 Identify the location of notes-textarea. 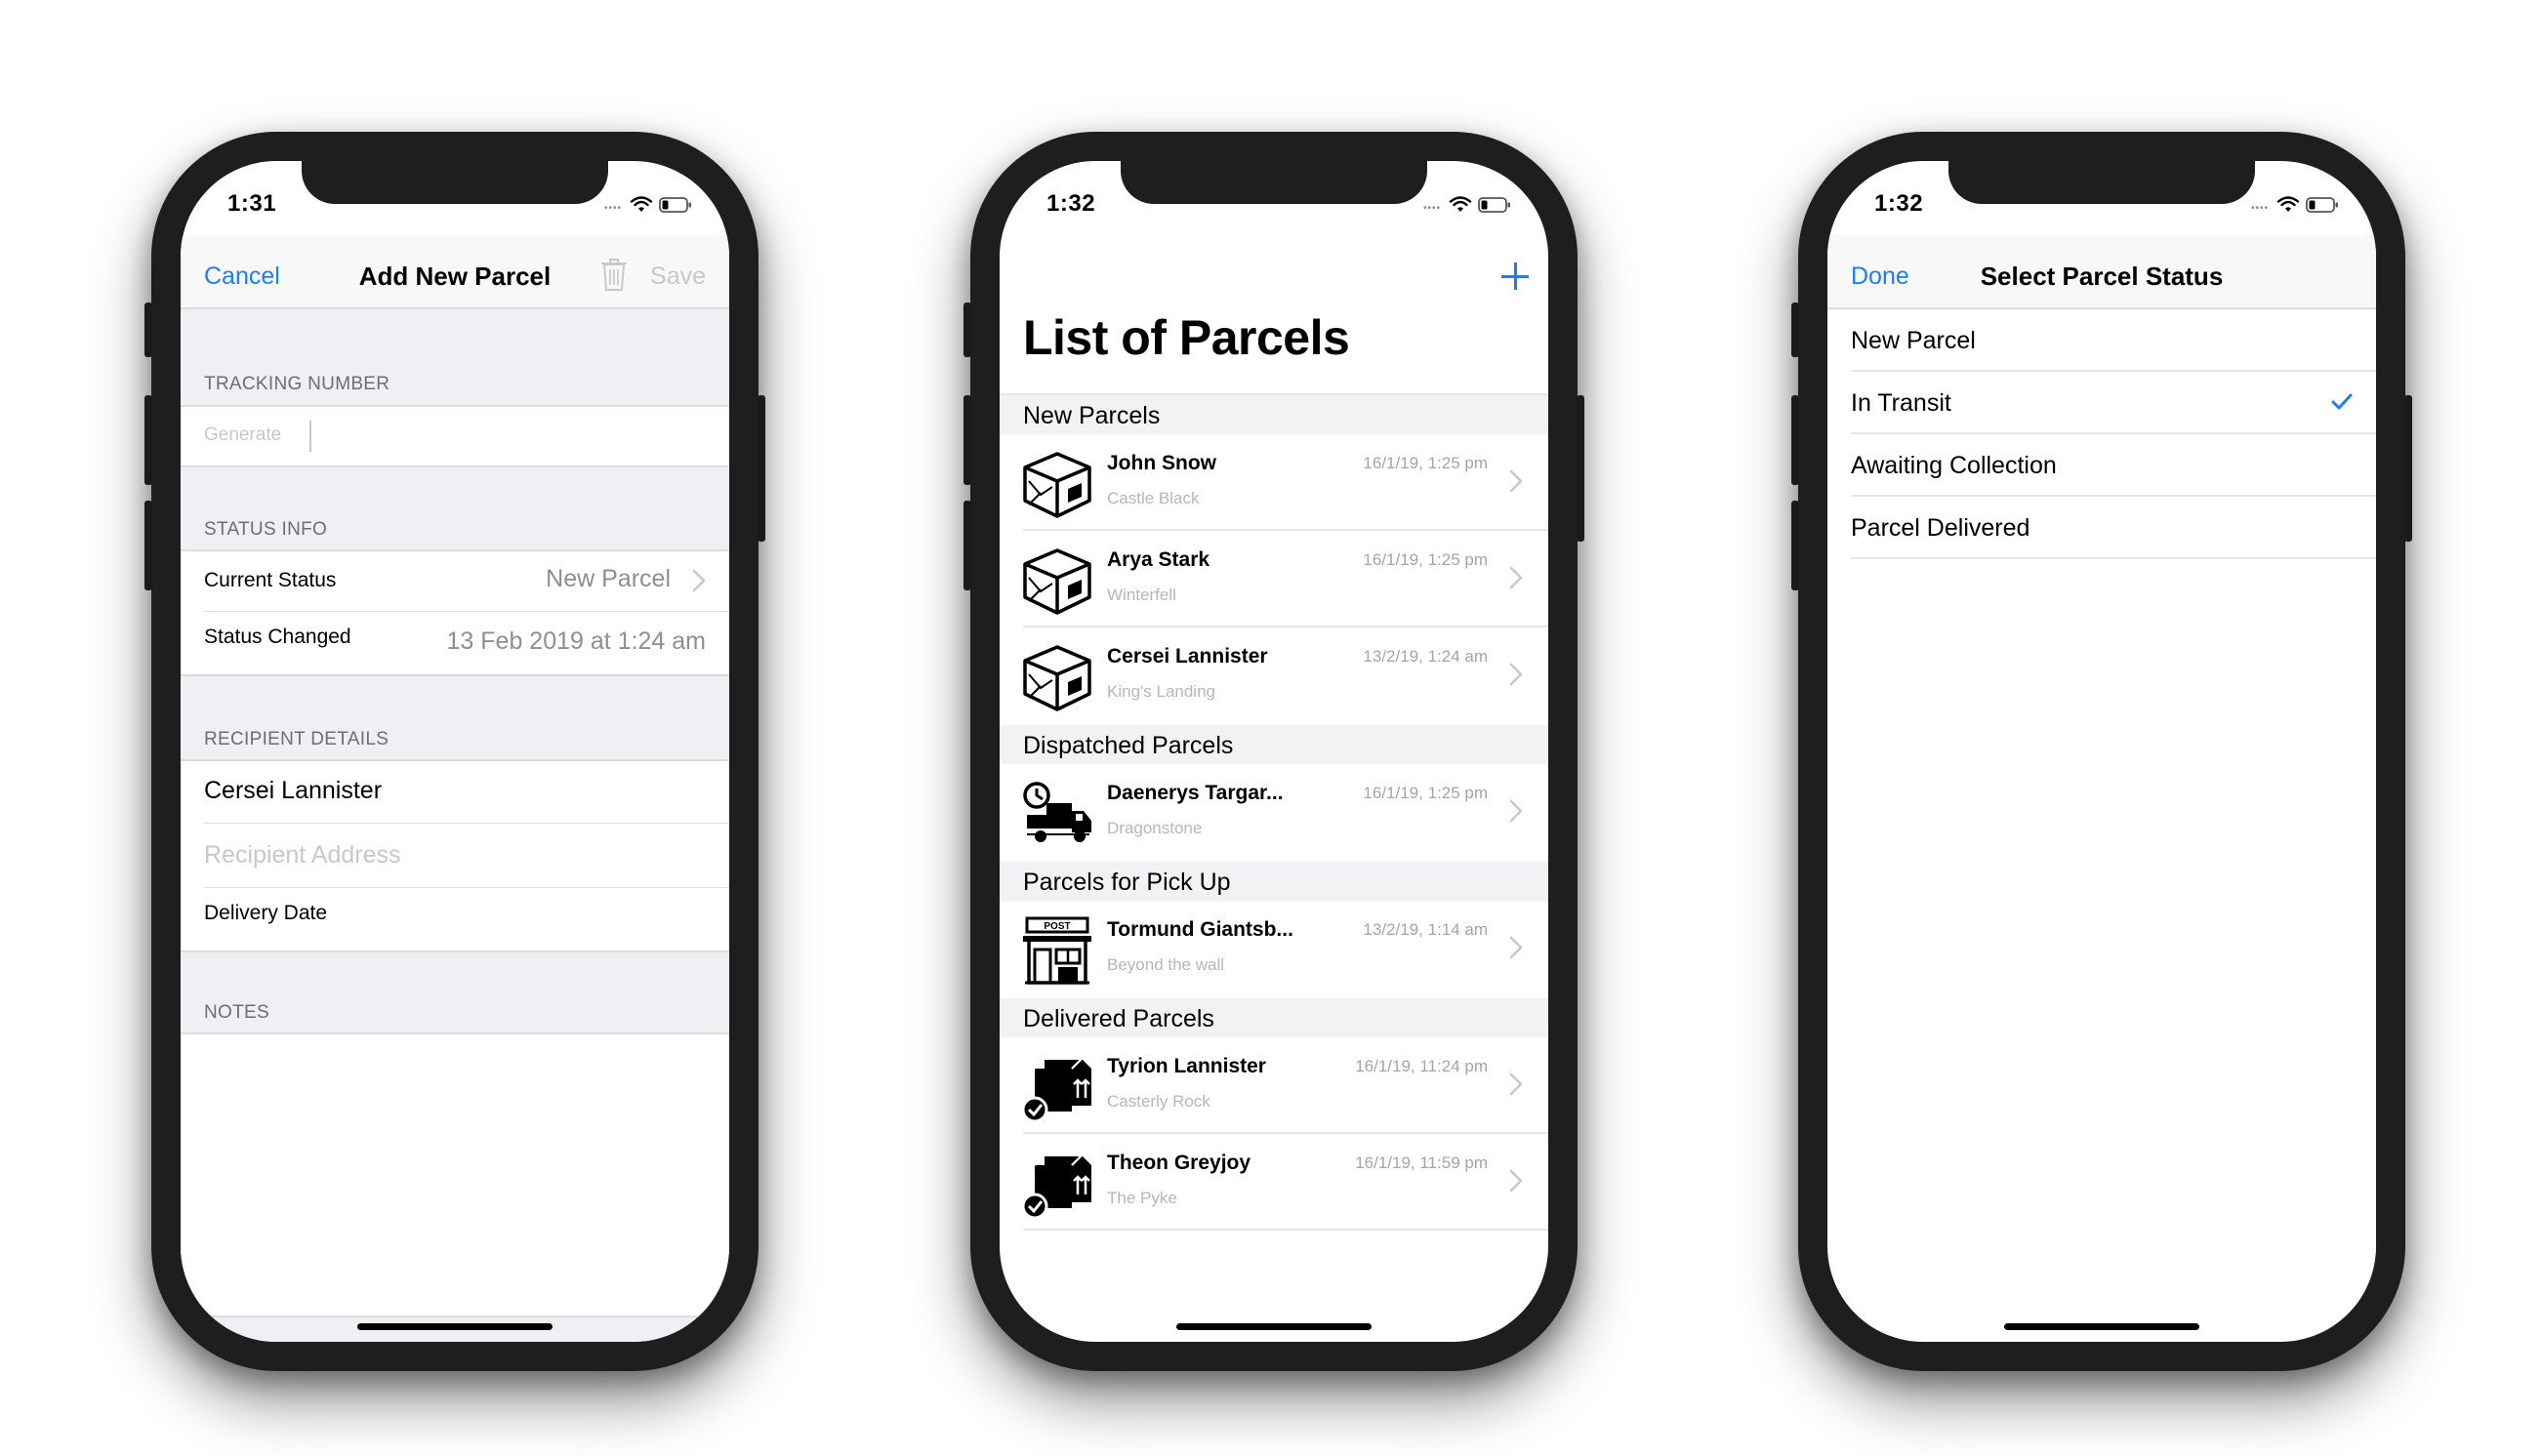
(455, 1174).